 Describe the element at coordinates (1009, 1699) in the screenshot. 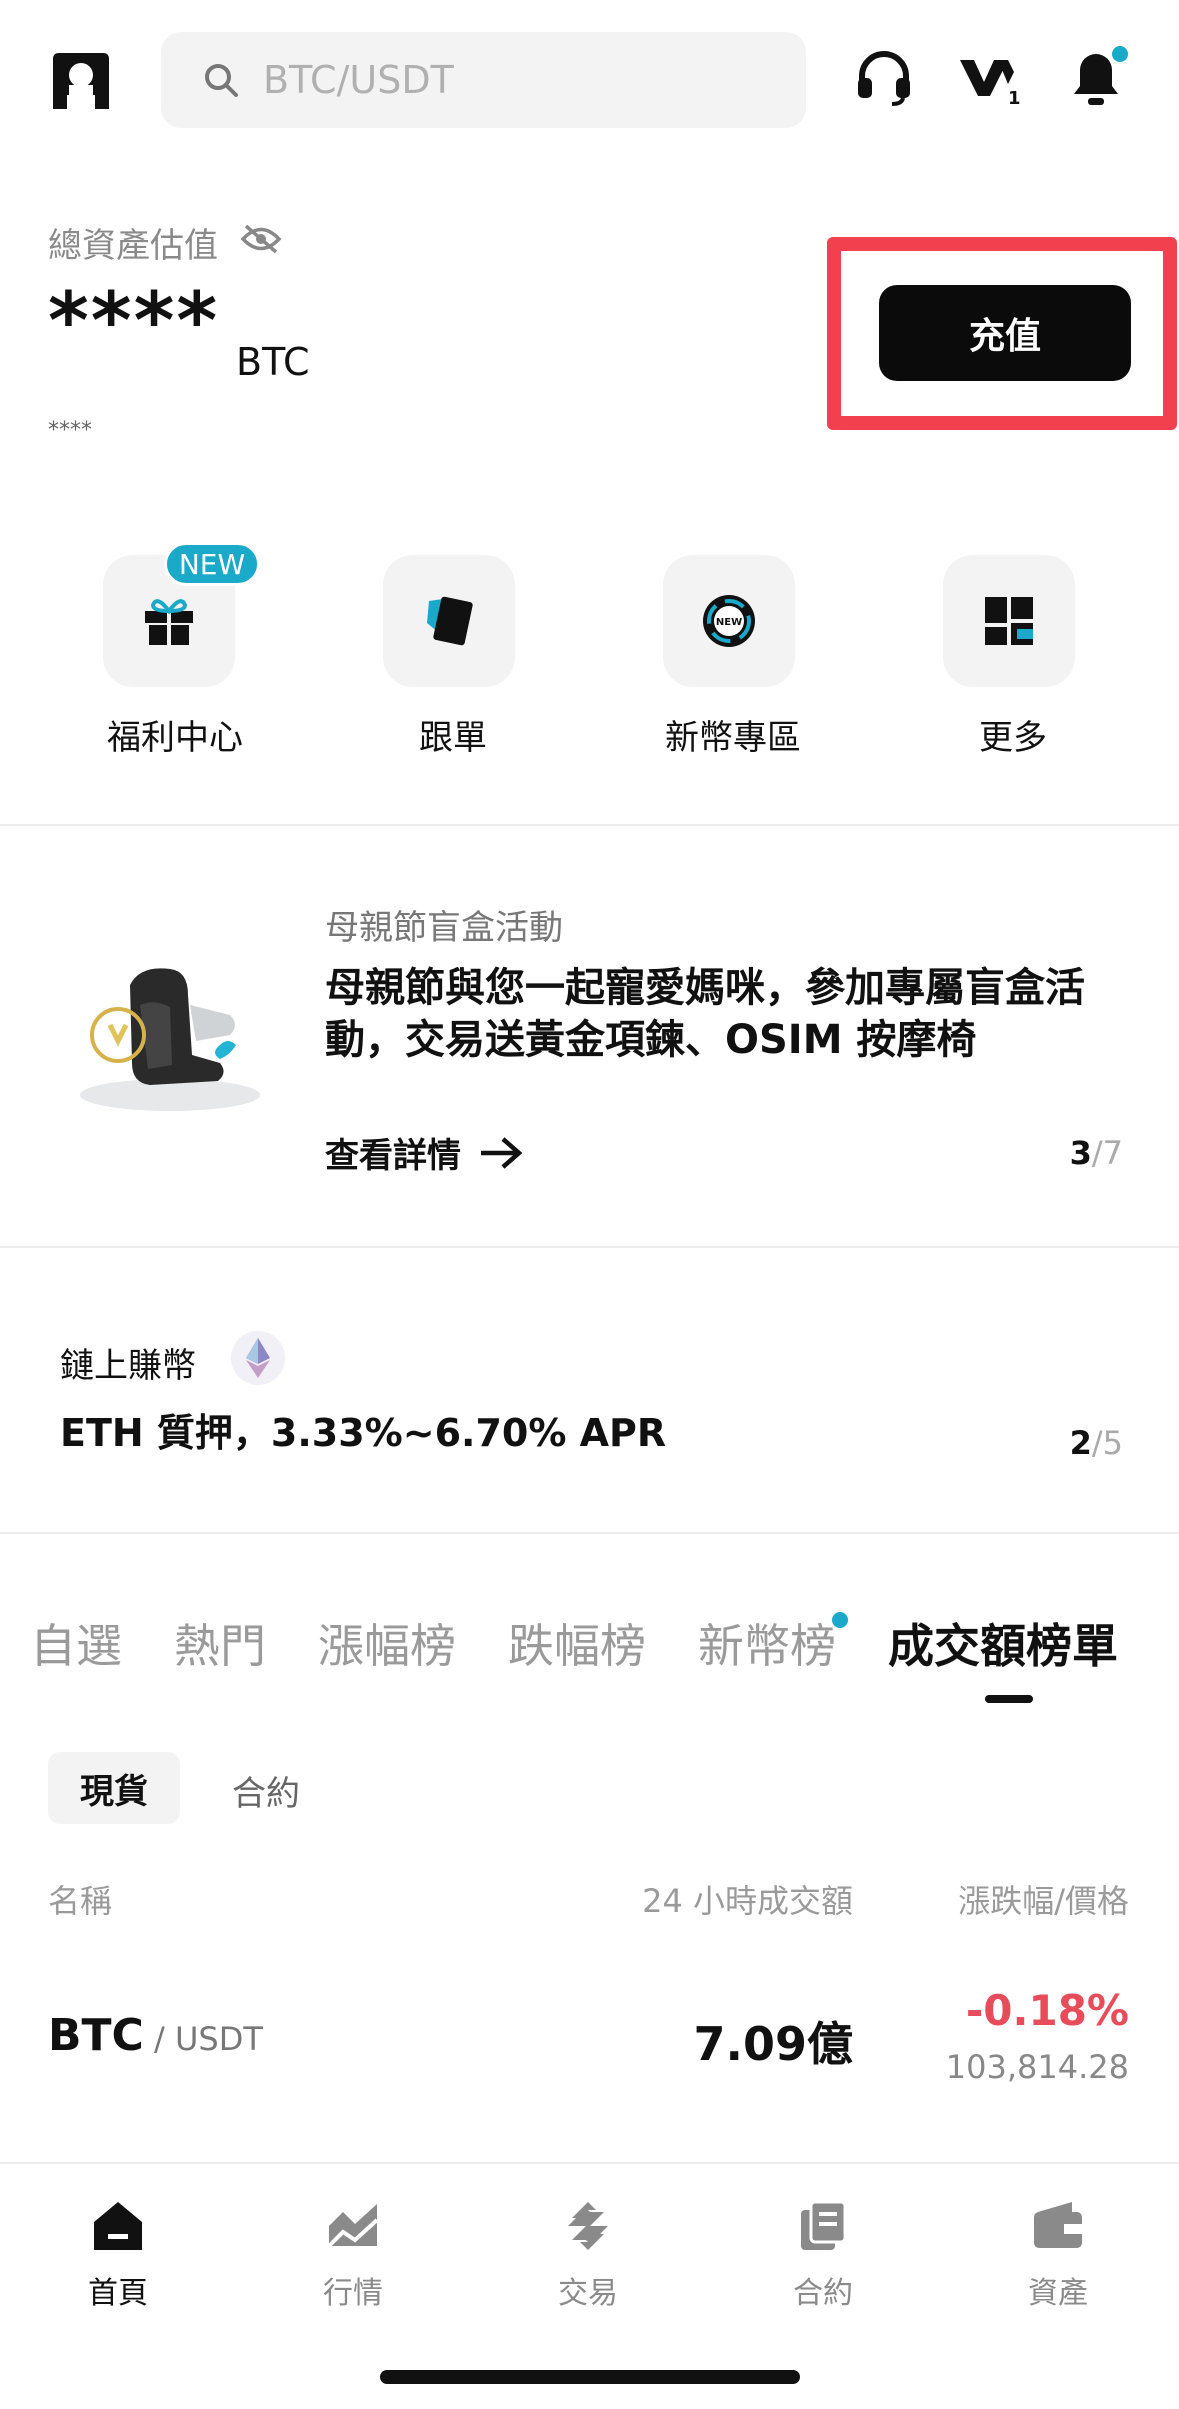

I see `active-tab-indicator` at that location.